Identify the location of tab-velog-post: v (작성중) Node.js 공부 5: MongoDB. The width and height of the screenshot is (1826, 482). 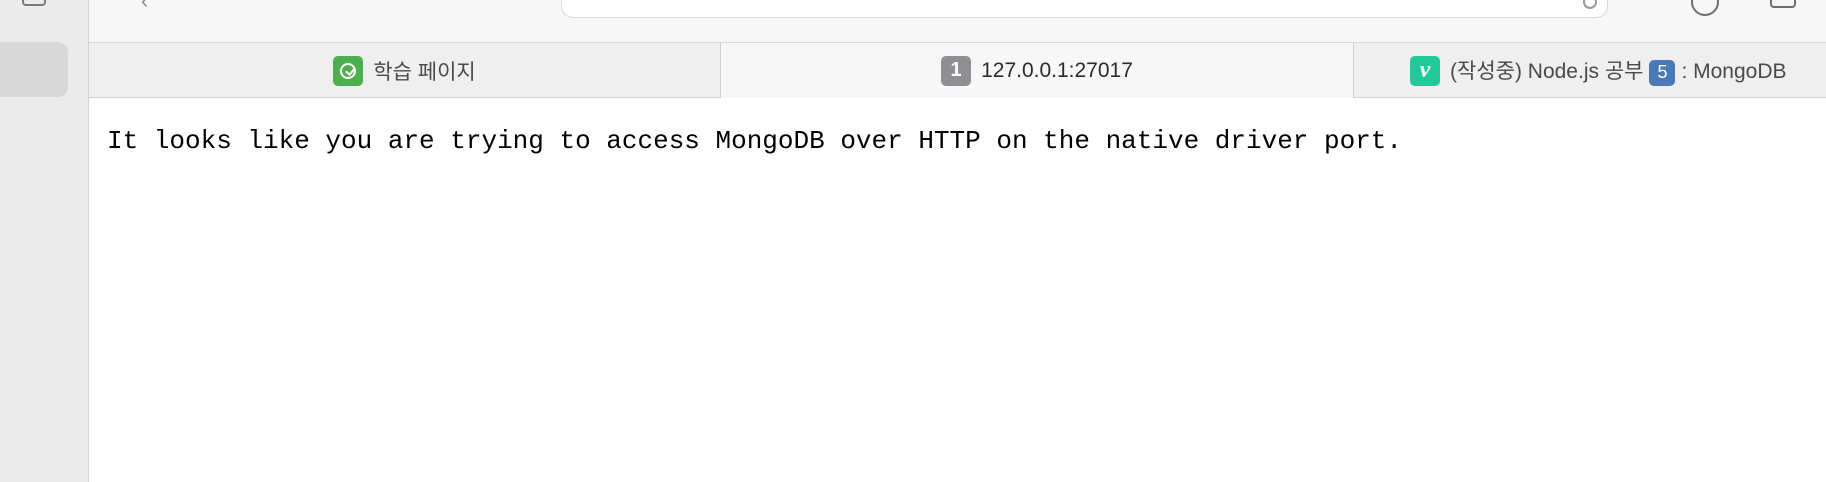
(1590, 70).